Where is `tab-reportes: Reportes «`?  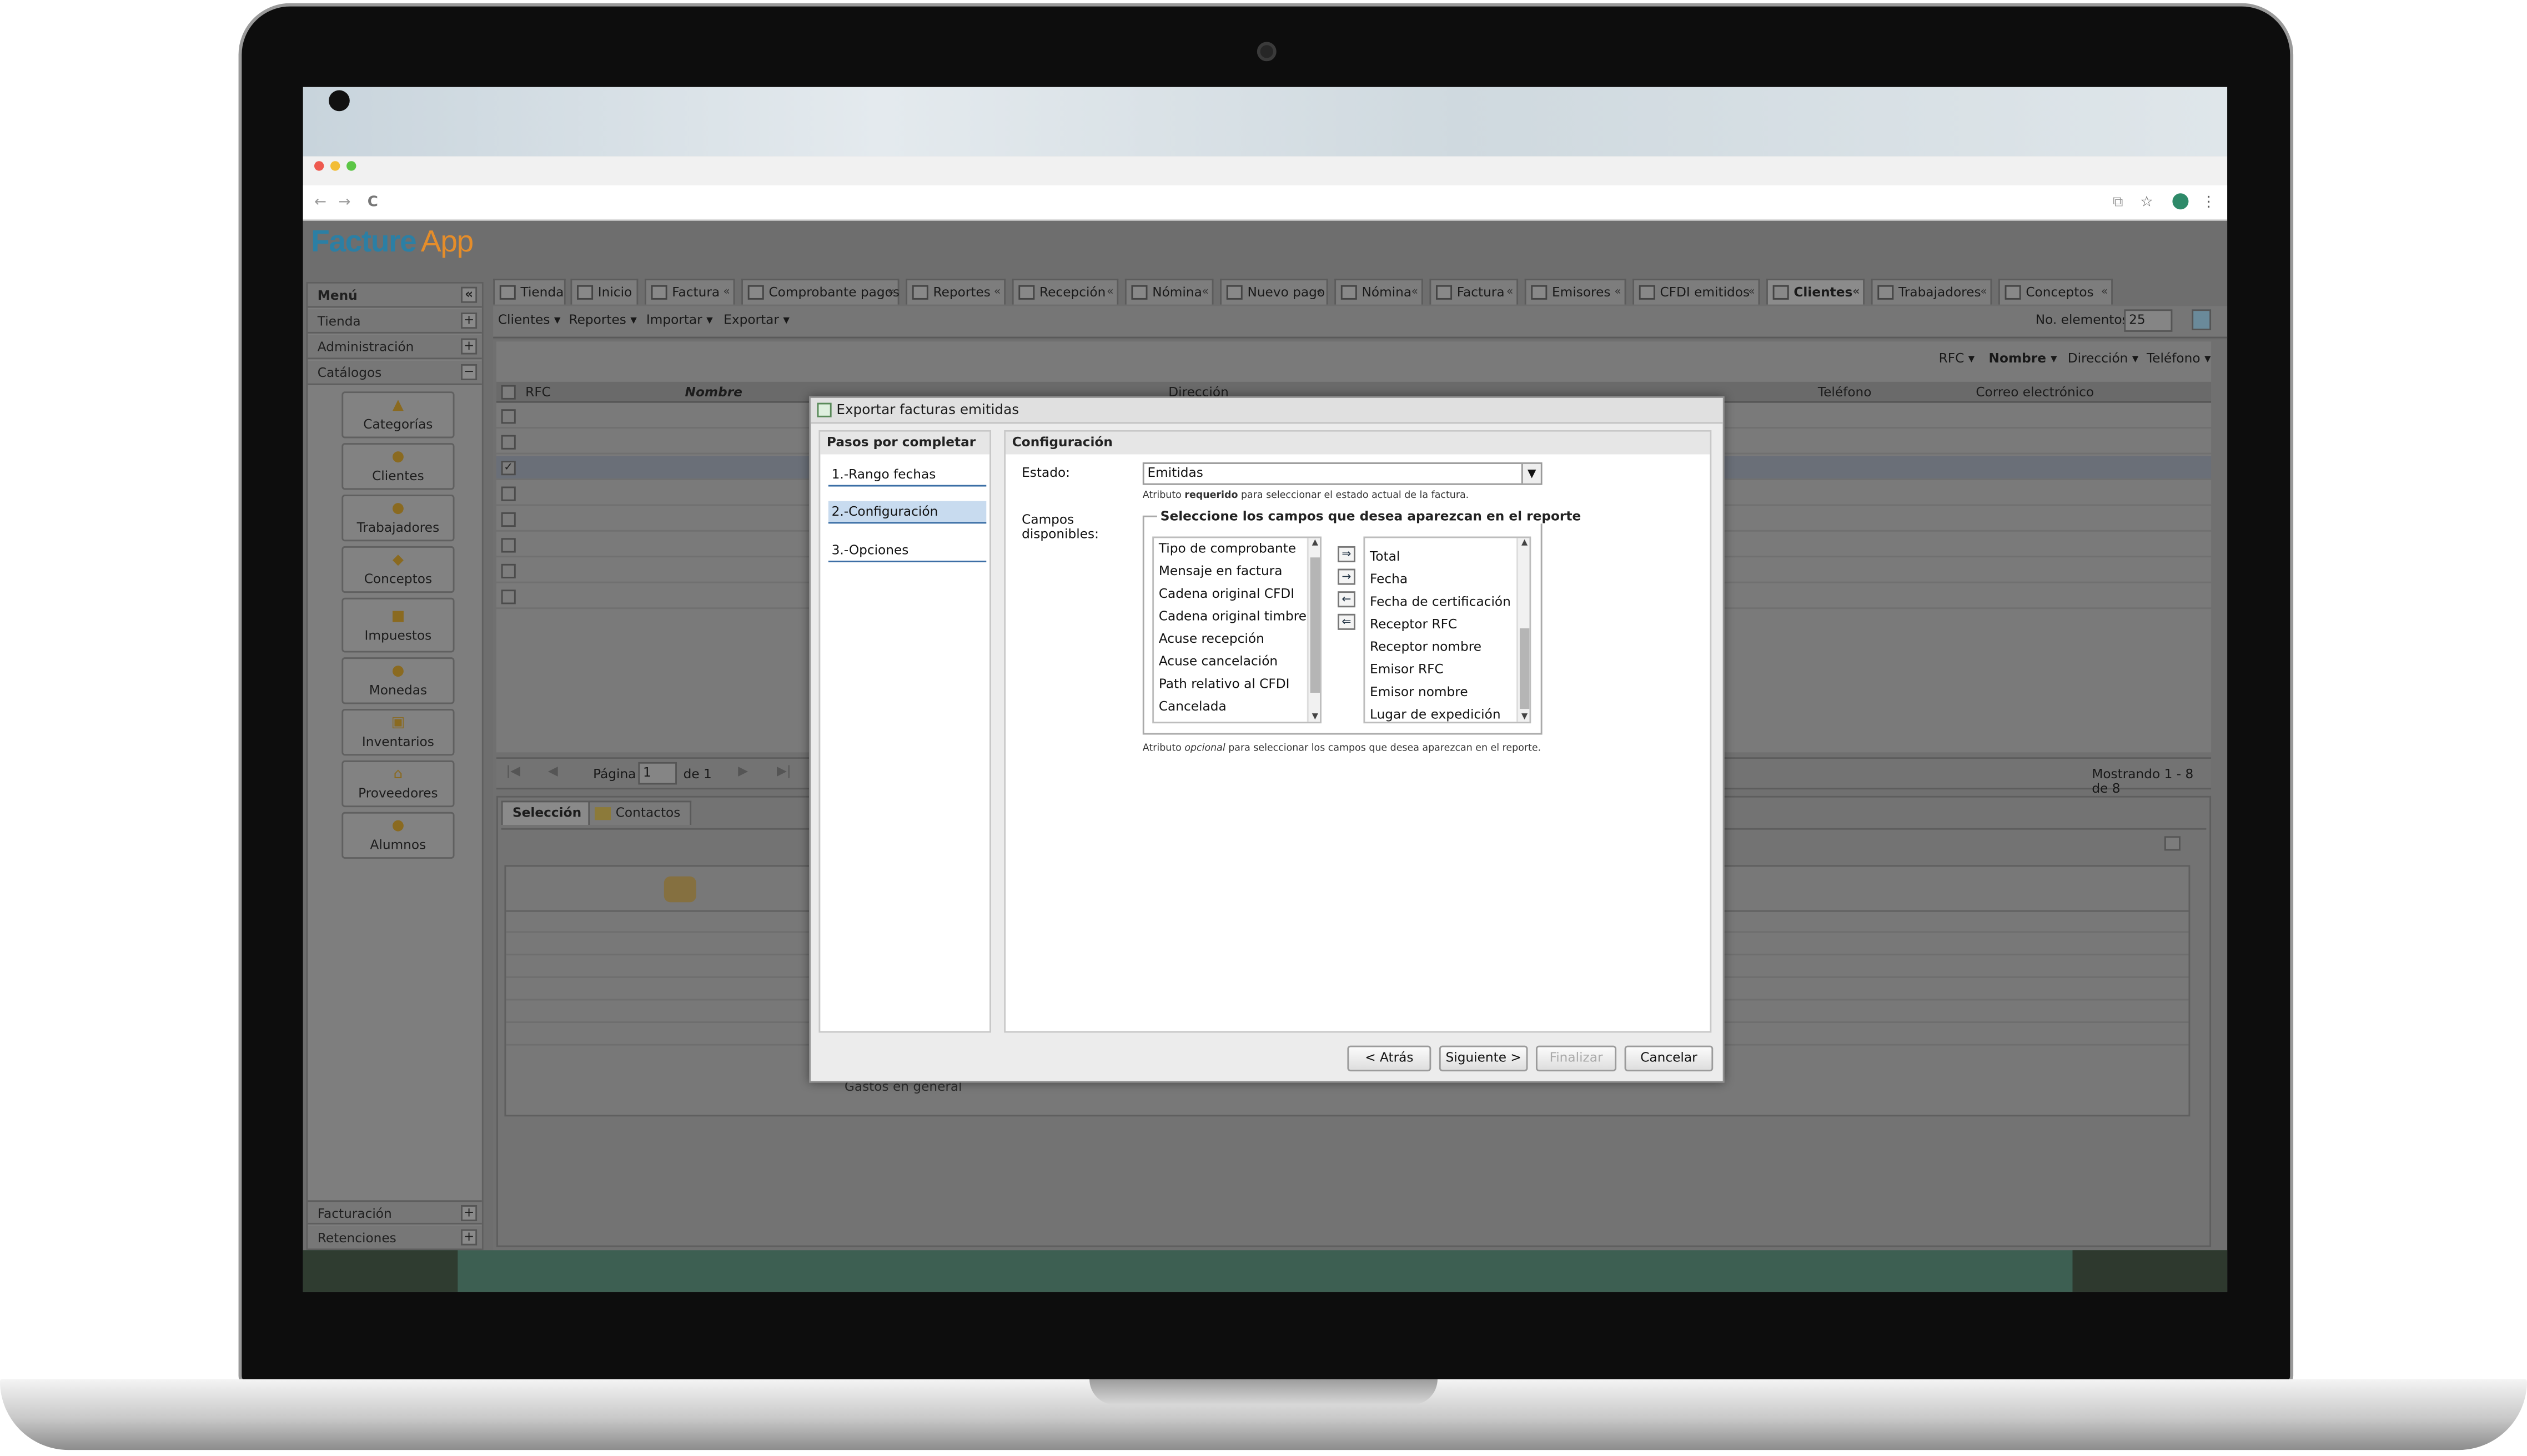 tab-reportes: Reportes « is located at coordinates (956, 292).